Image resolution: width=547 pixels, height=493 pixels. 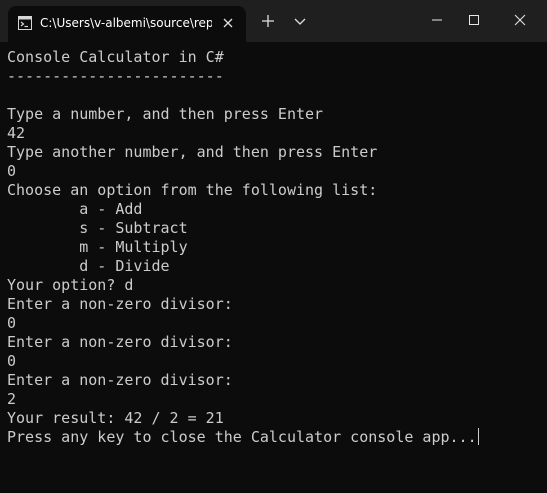 I want to click on console-line: Your result: 42 / 2 = 21, so click(x=115, y=418).